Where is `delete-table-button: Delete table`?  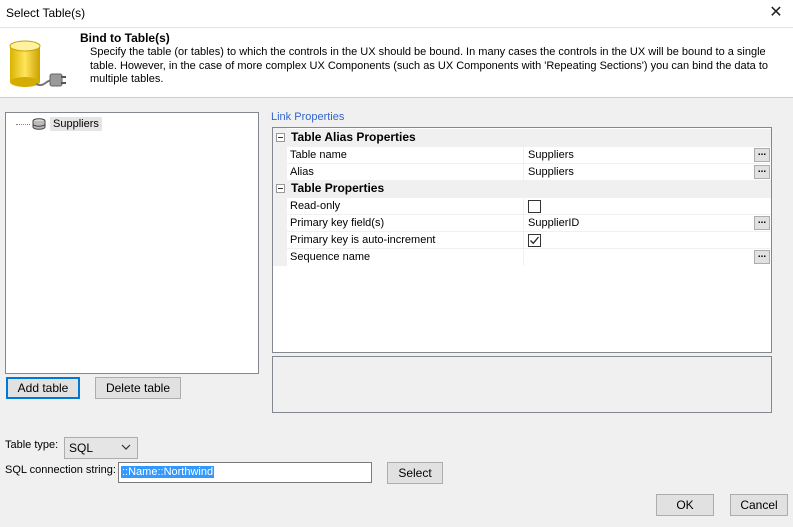 delete-table-button: Delete table is located at coordinates (138, 388).